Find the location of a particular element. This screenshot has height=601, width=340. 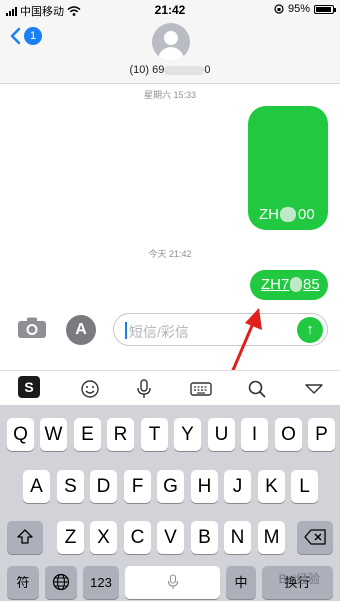

app-store-icon: A is located at coordinates (81, 329).